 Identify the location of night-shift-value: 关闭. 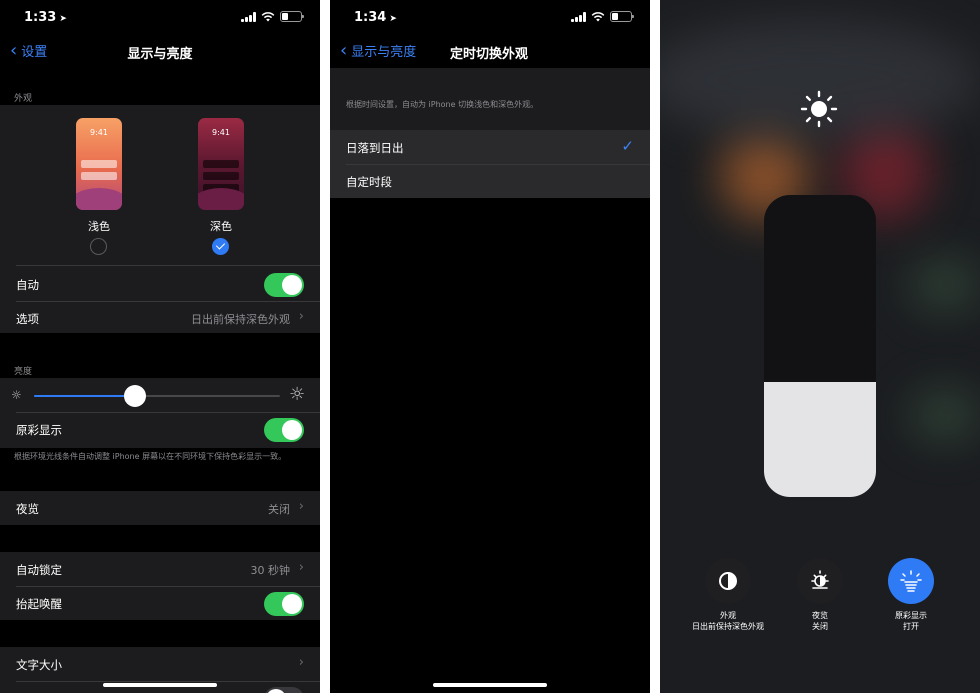
(279, 509).